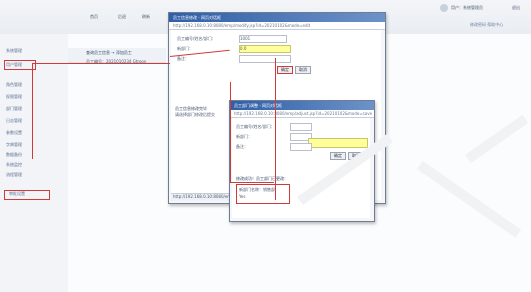 The height and width of the screenshot is (292, 531). Describe the element at coordinates (301, 127) in the screenshot. I see `dialog-2-empinfo-field` at that location.